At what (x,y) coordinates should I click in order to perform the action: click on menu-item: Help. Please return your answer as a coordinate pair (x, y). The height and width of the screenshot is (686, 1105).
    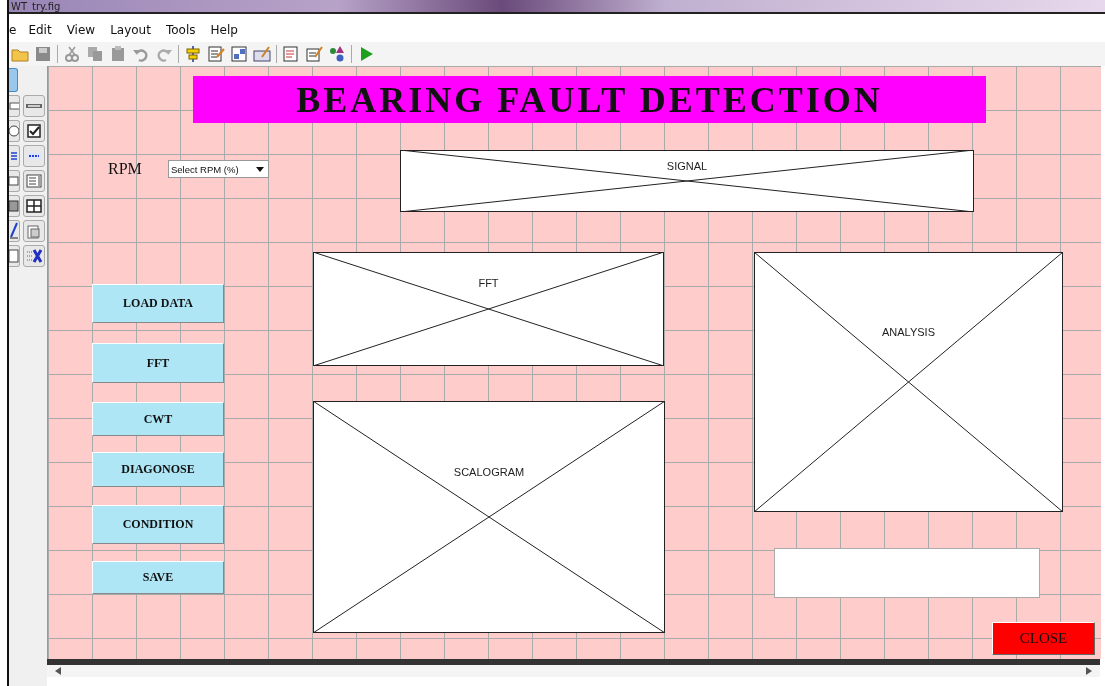
    Looking at the image, I should click on (228, 30).